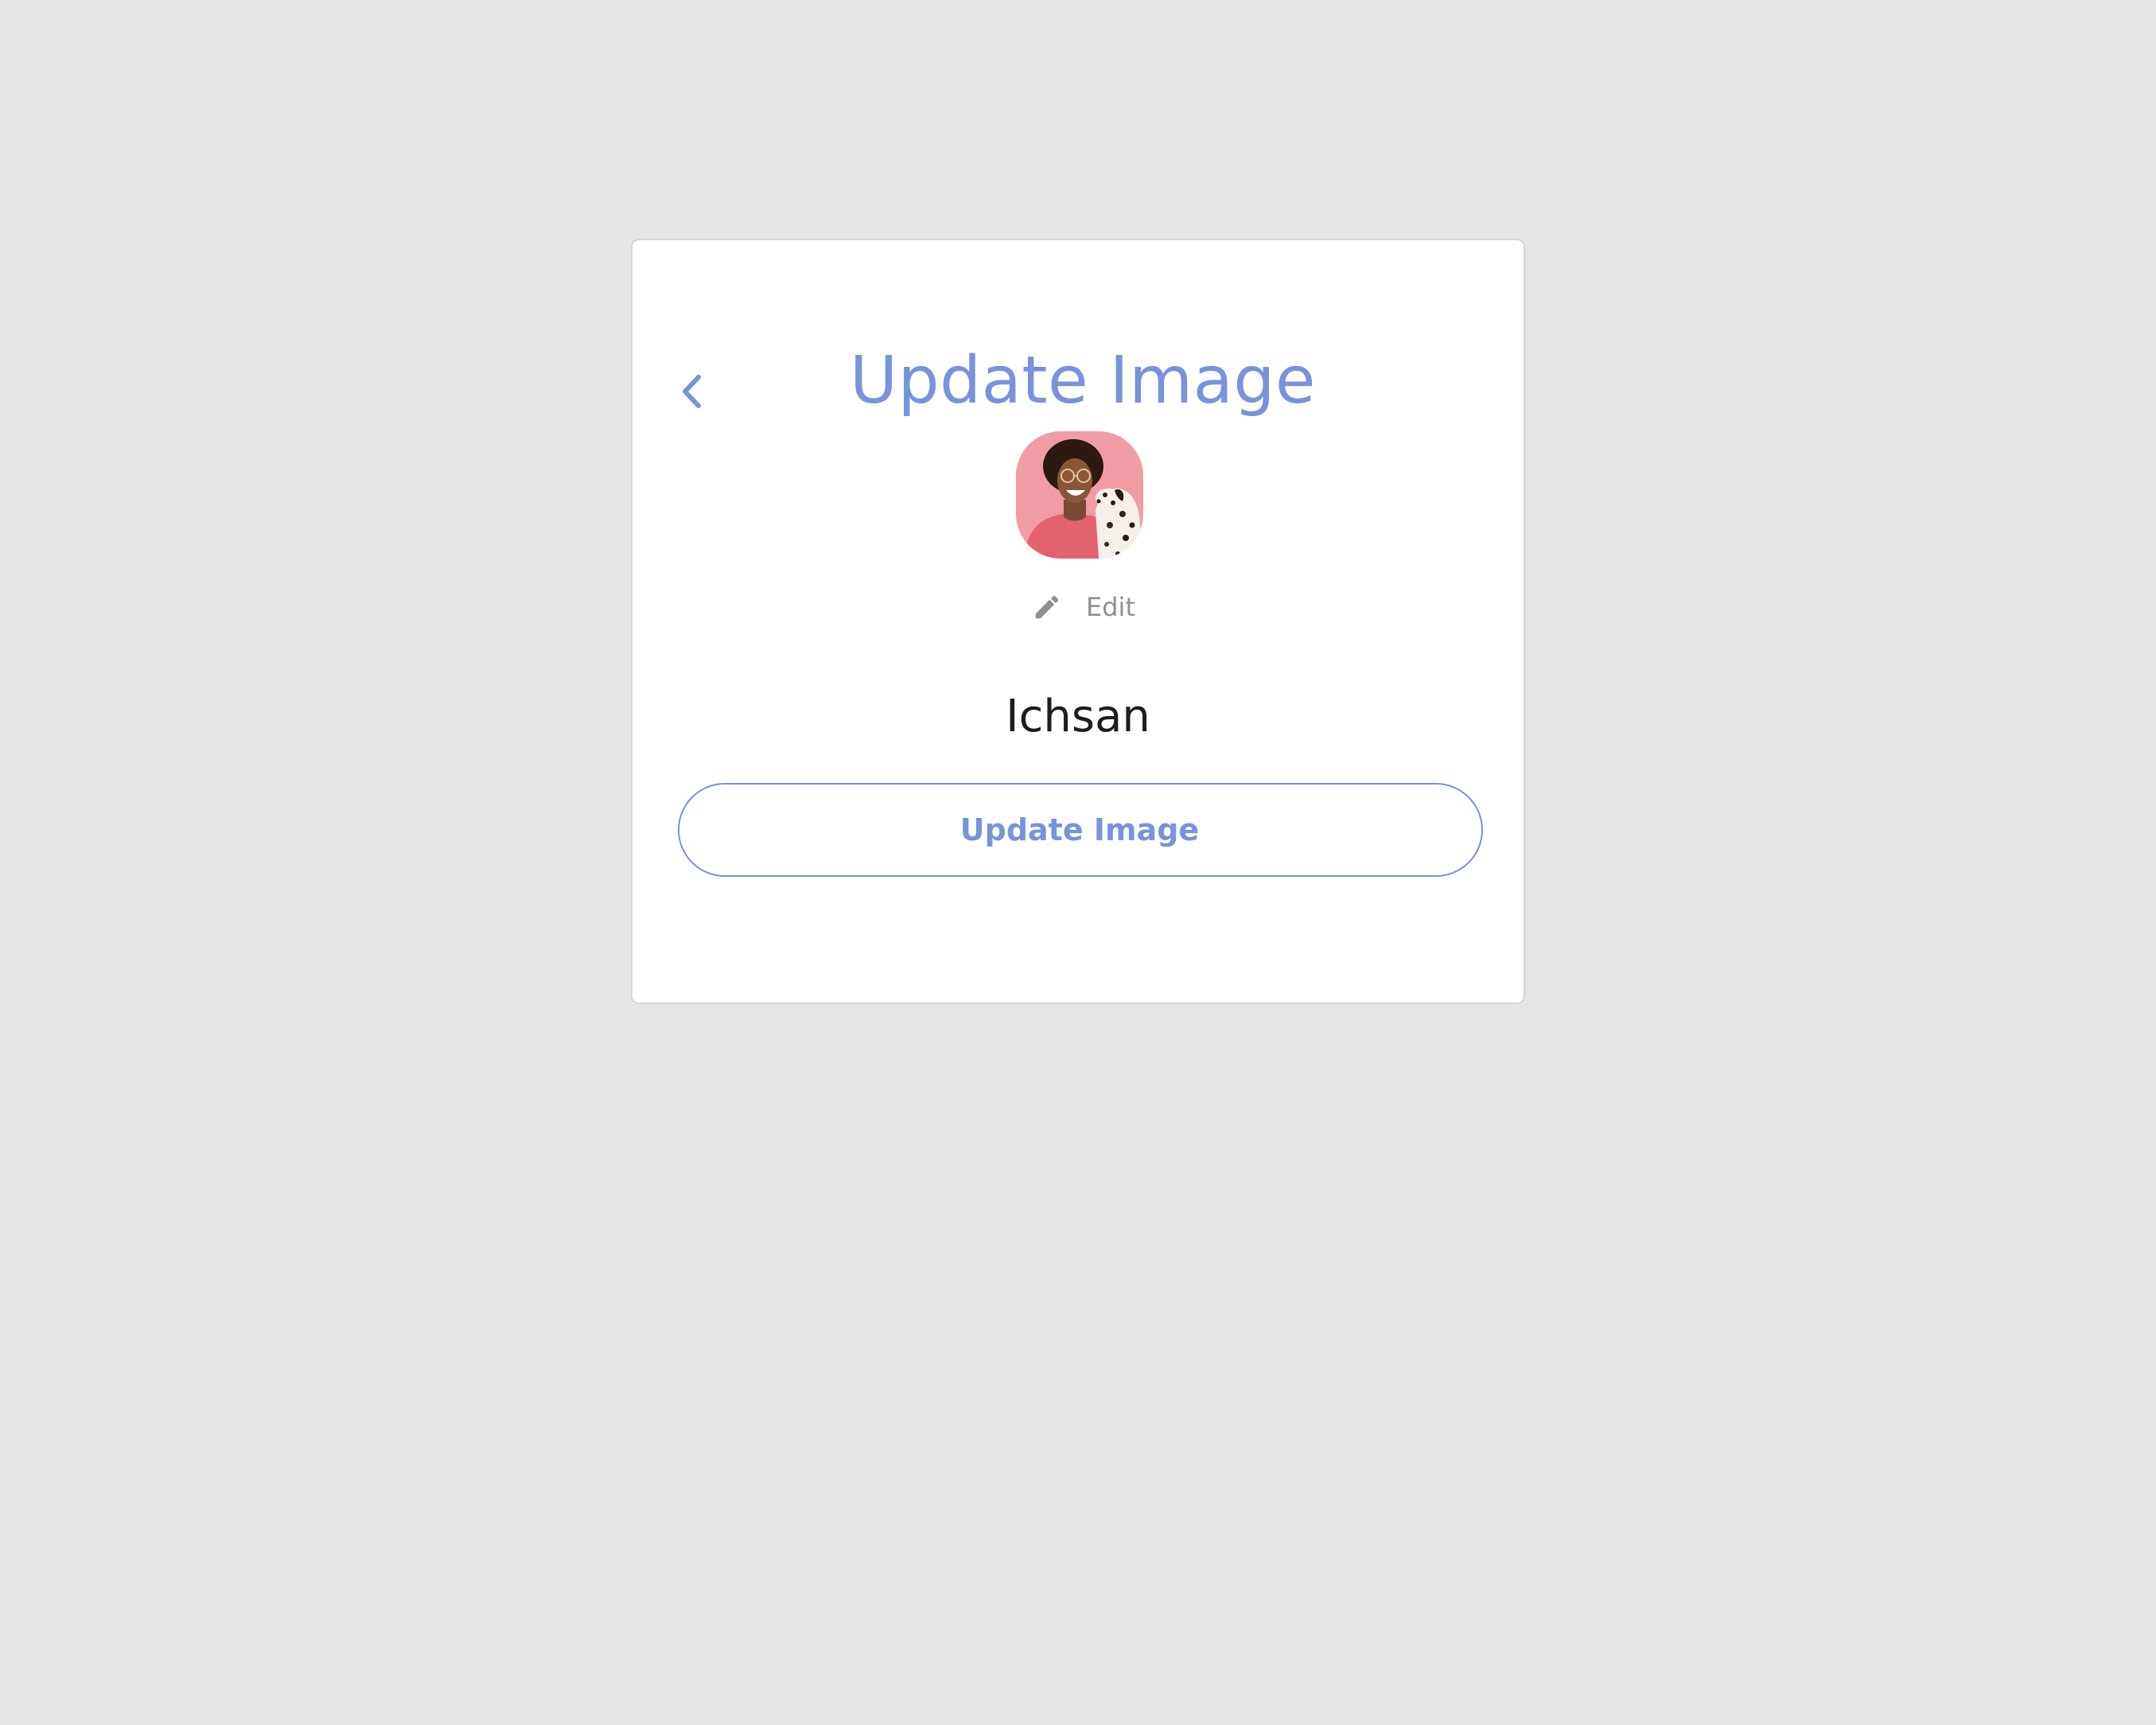  What do you see at coordinates (1083, 381) in the screenshot?
I see `page-title: Update Image` at bounding box center [1083, 381].